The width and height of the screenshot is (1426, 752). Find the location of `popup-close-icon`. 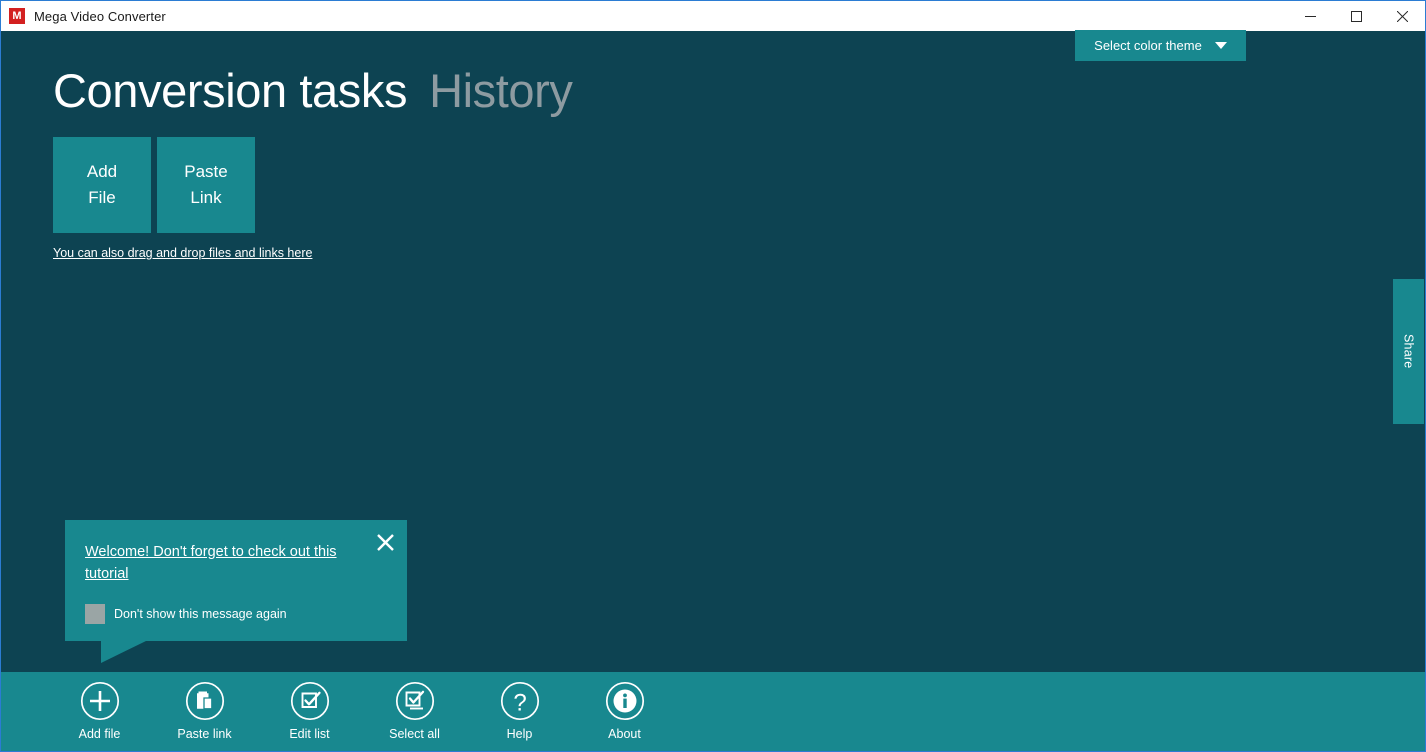

popup-close-icon is located at coordinates (385, 542).